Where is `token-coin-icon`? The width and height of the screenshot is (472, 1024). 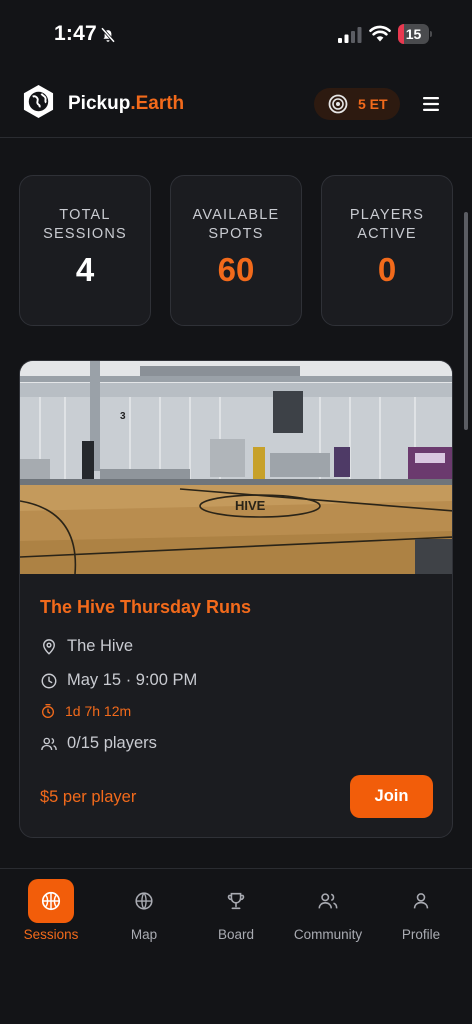 token-coin-icon is located at coordinates (338, 104).